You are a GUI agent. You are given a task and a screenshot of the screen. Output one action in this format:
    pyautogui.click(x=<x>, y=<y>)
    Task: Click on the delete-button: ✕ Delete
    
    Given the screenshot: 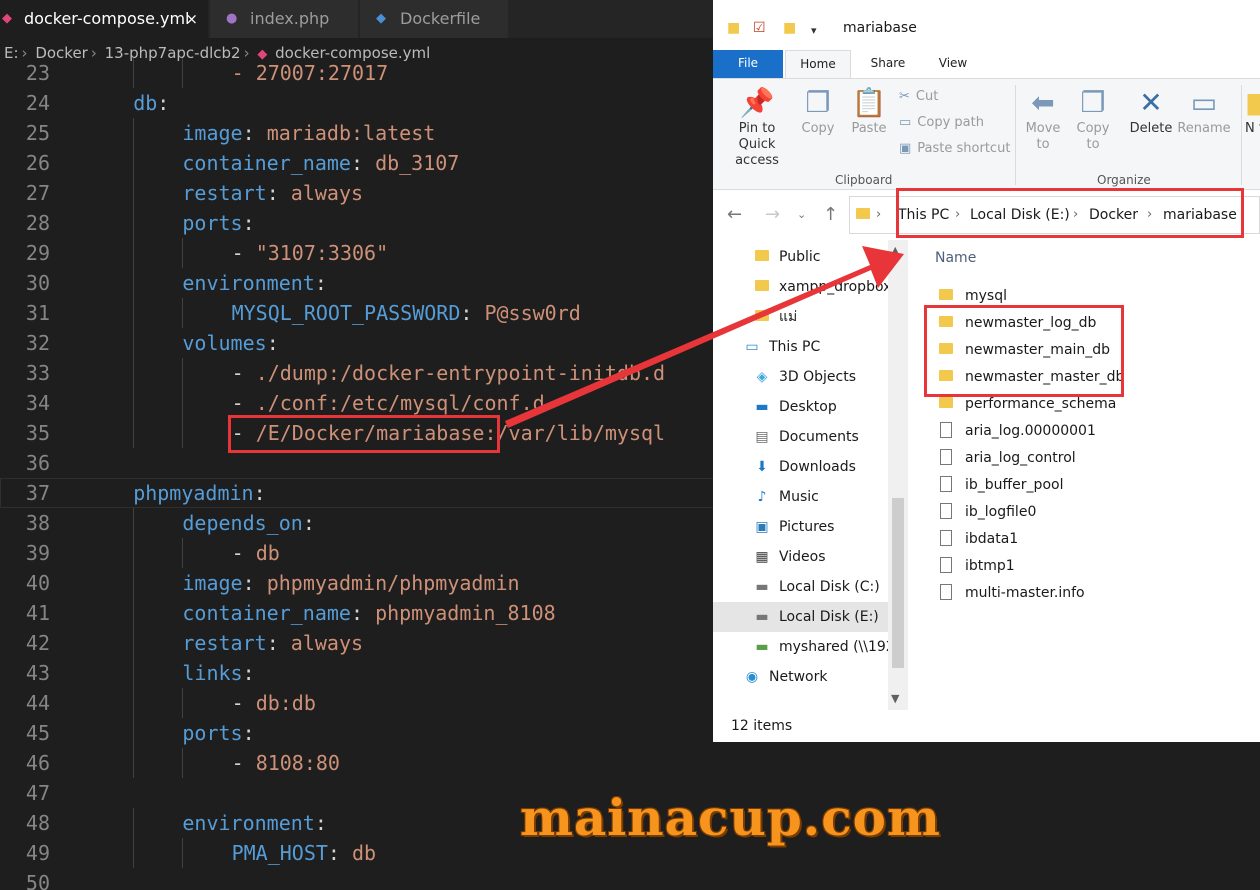 What is the action you would take?
    pyautogui.click(x=1151, y=111)
    